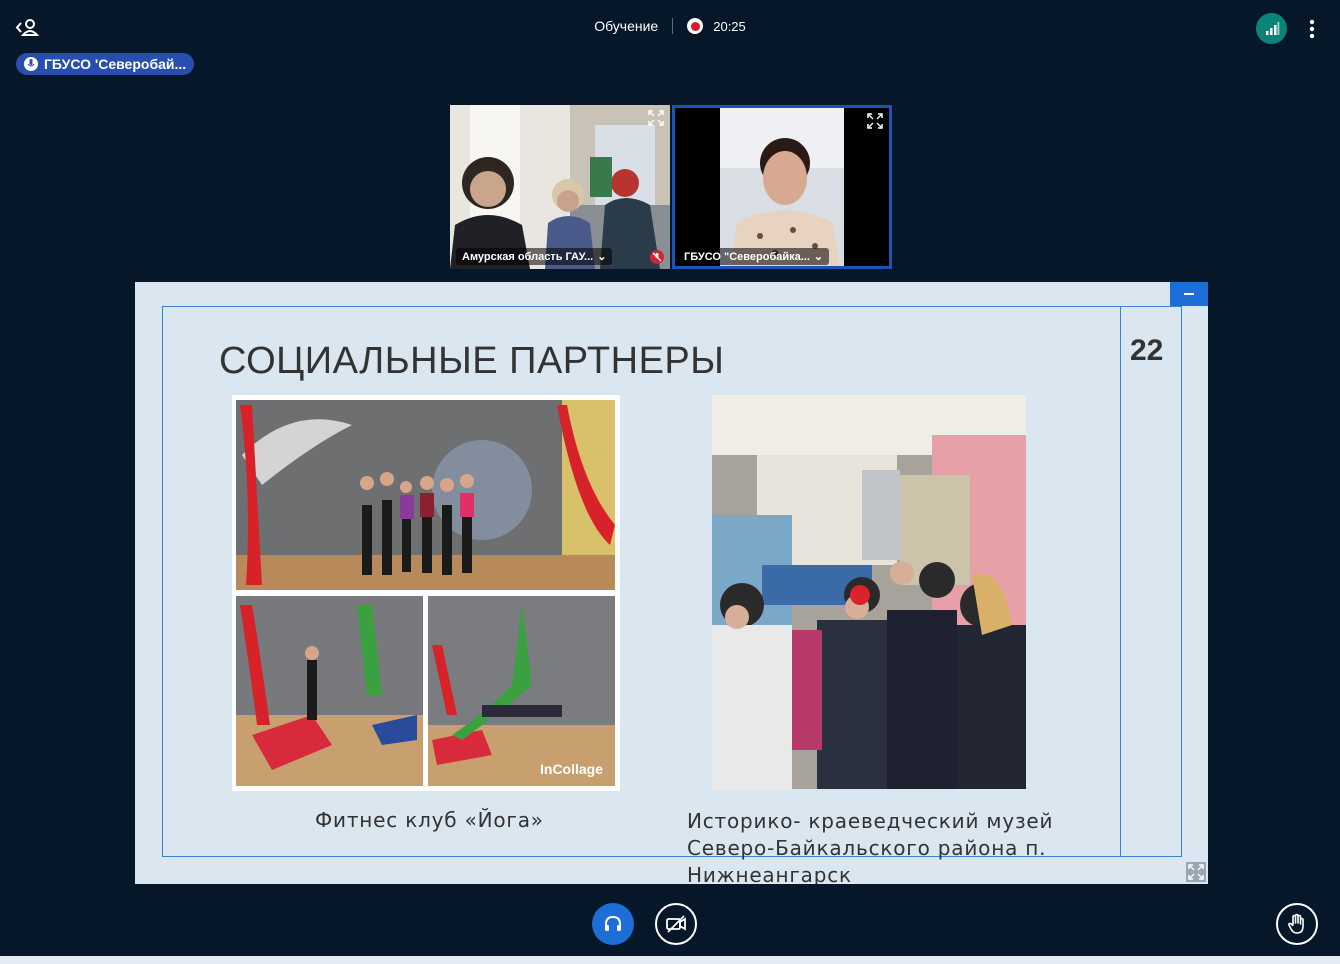  Describe the element at coordinates (695, 26) in the screenshot. I see `record-icon` at that location.